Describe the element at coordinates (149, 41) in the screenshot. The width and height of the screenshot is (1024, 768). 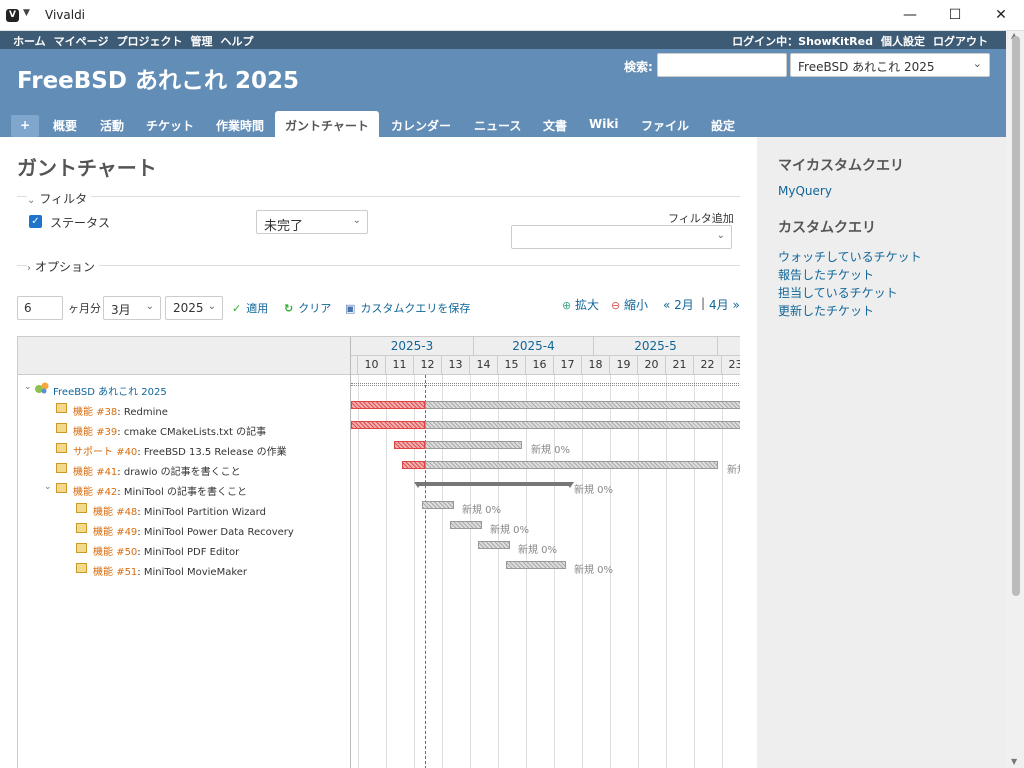
I see `top-menu-projects: プロジェクト` at that location.